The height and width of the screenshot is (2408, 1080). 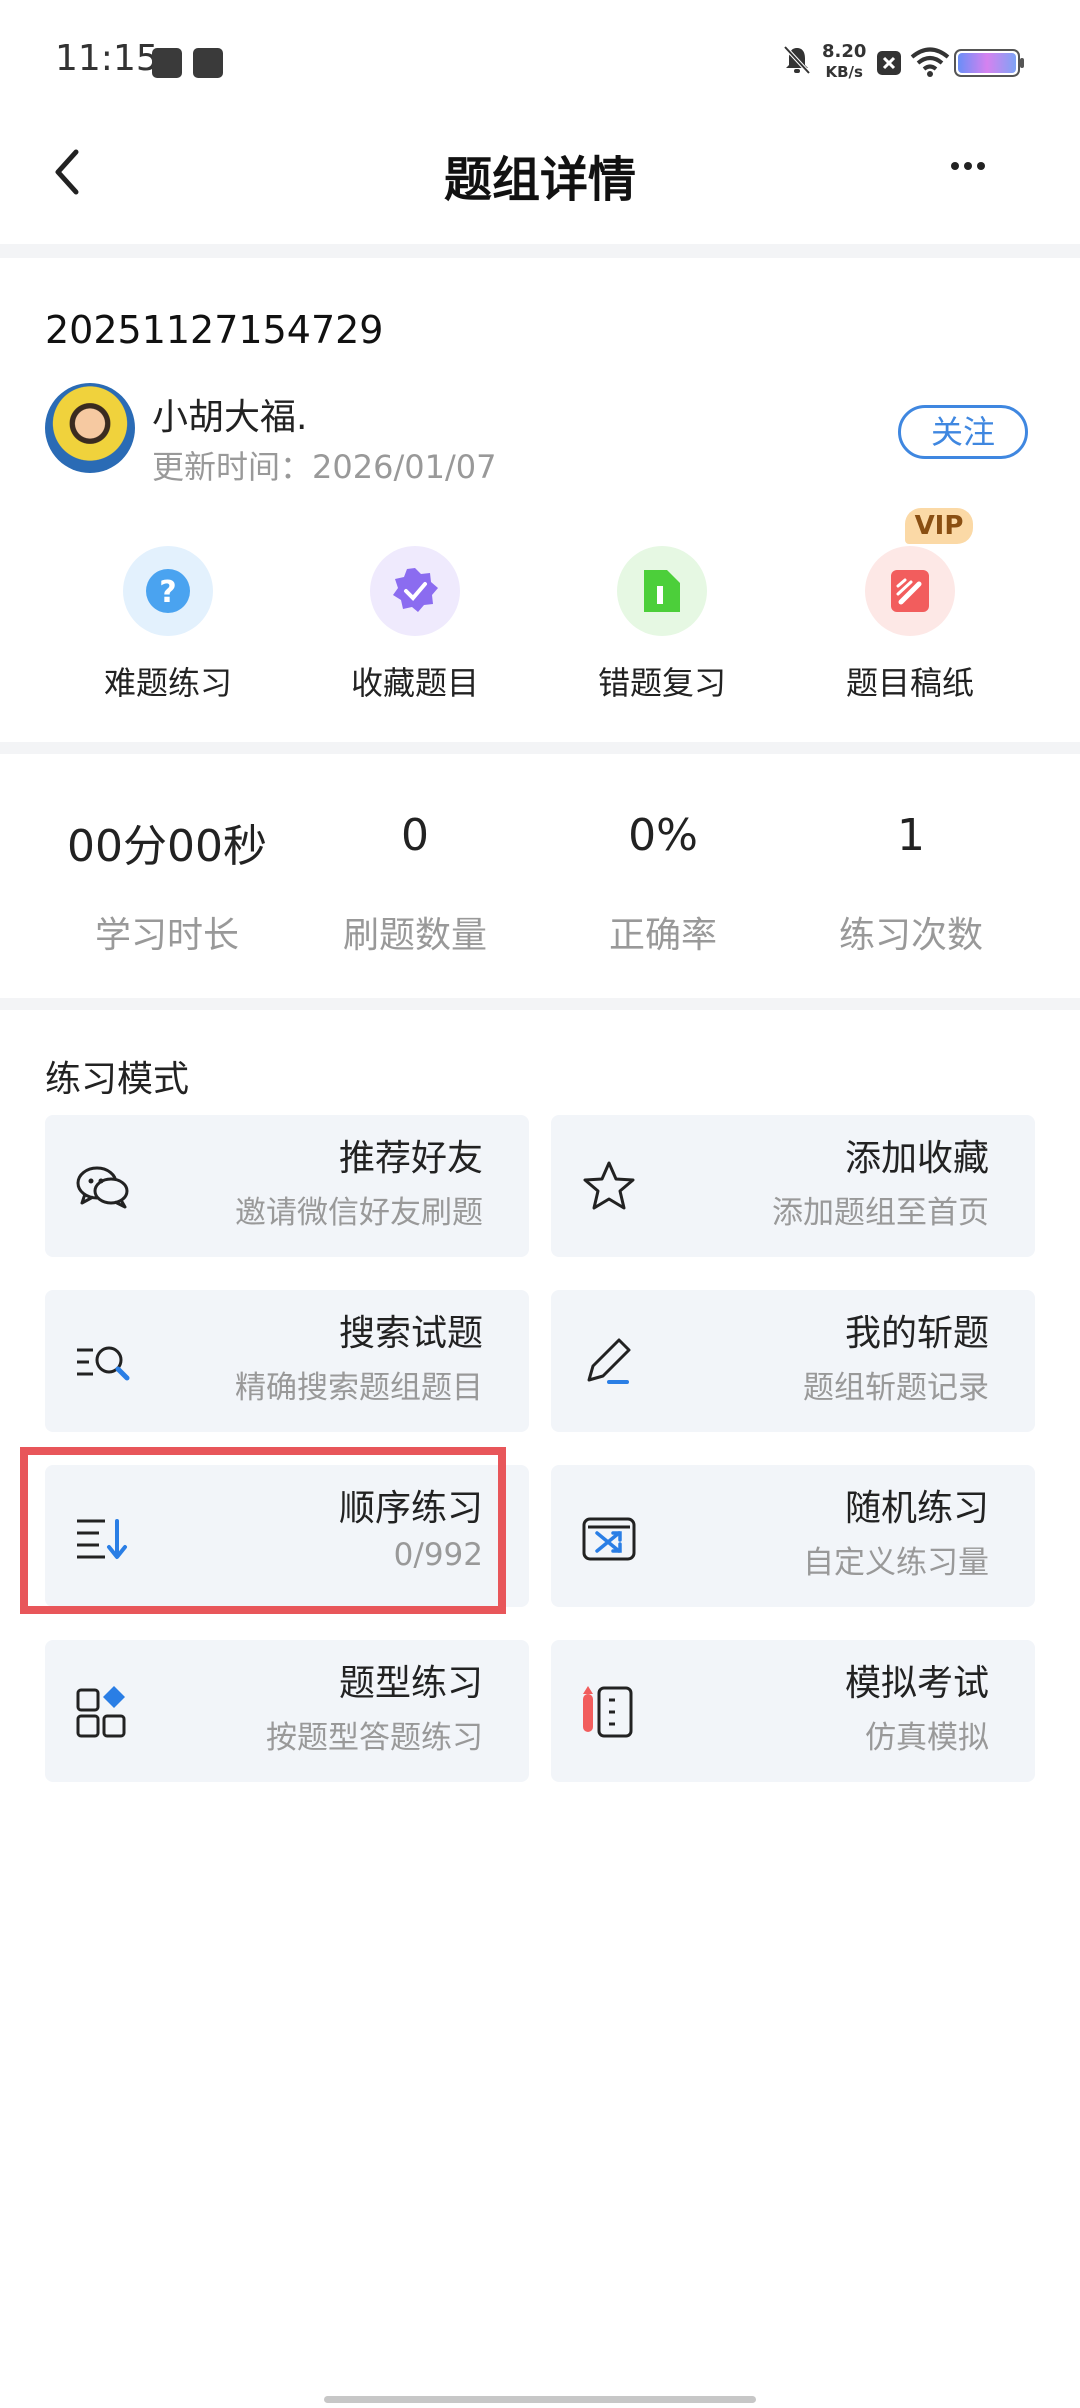 What do you see at coordinates (662, 591) in the screenshot?
I see `document-icon` at bounding box center [662, 591].